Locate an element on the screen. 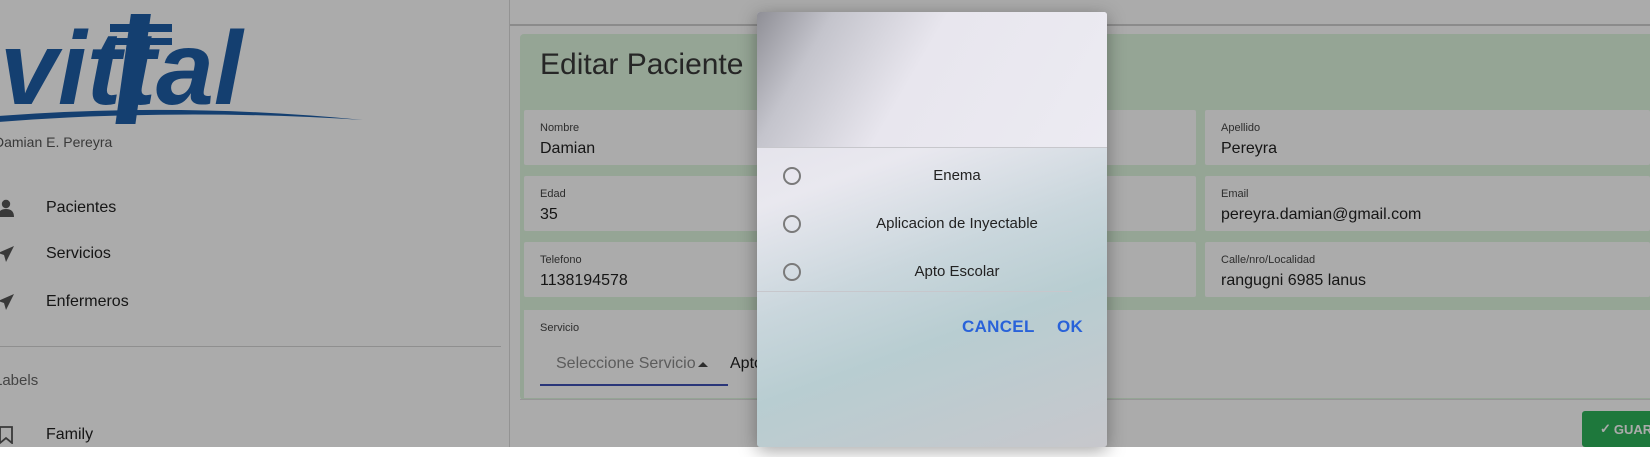  dialog-header is located at coordinates (932, 79).